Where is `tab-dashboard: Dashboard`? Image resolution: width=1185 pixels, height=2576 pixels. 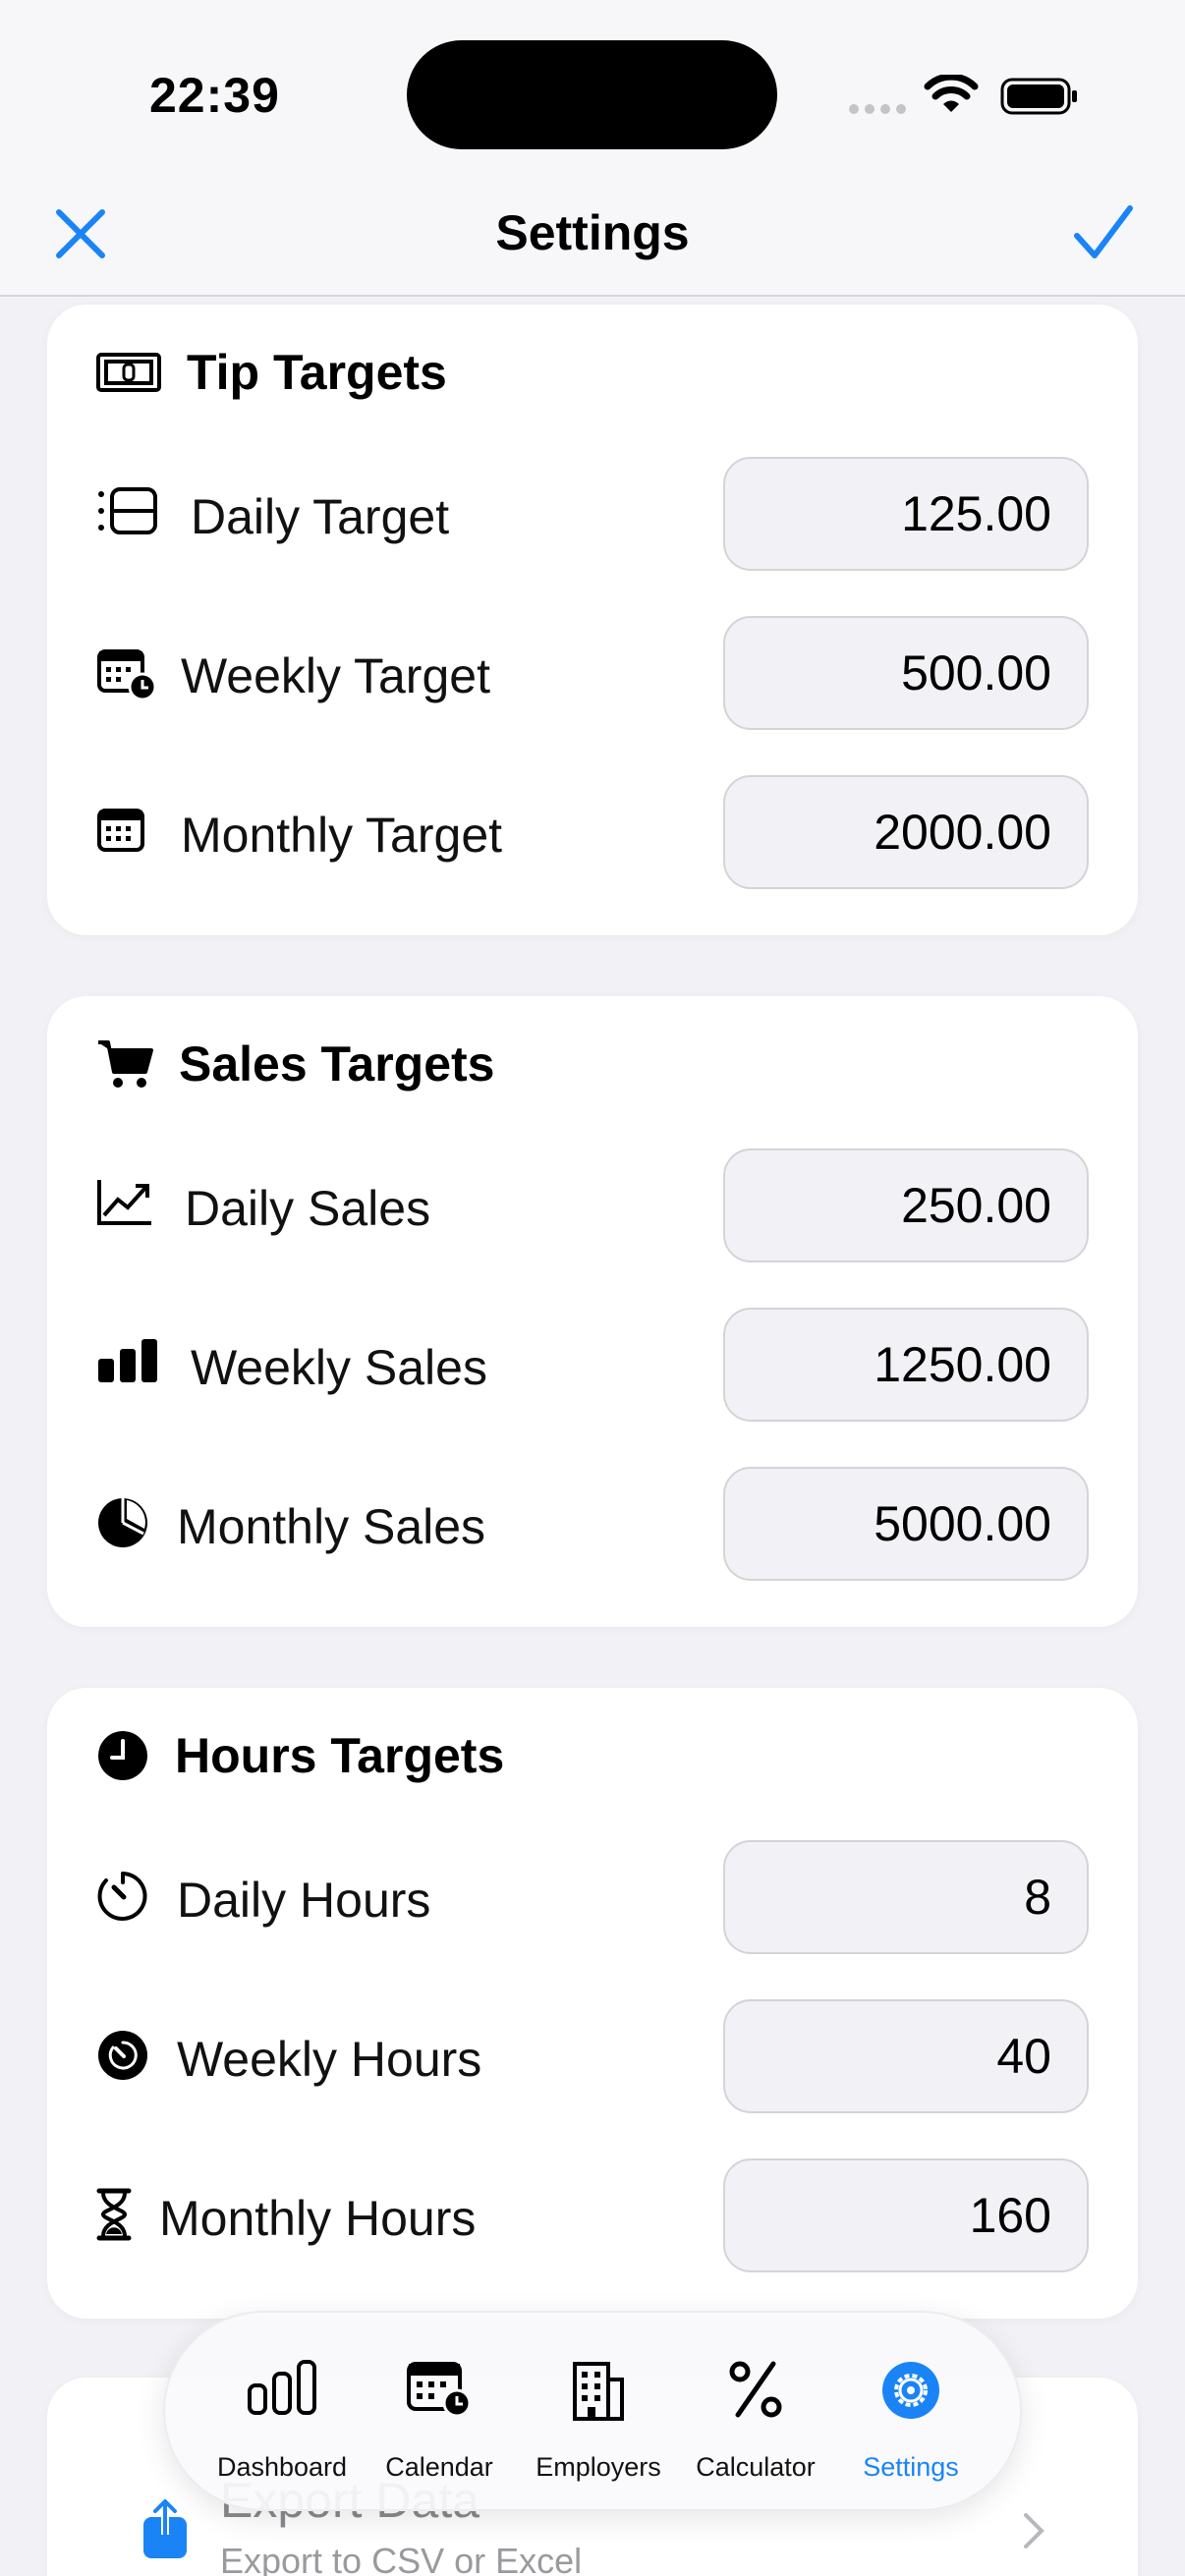
tab-dashboard: Dashboard is located at coordinates (282, 2413).